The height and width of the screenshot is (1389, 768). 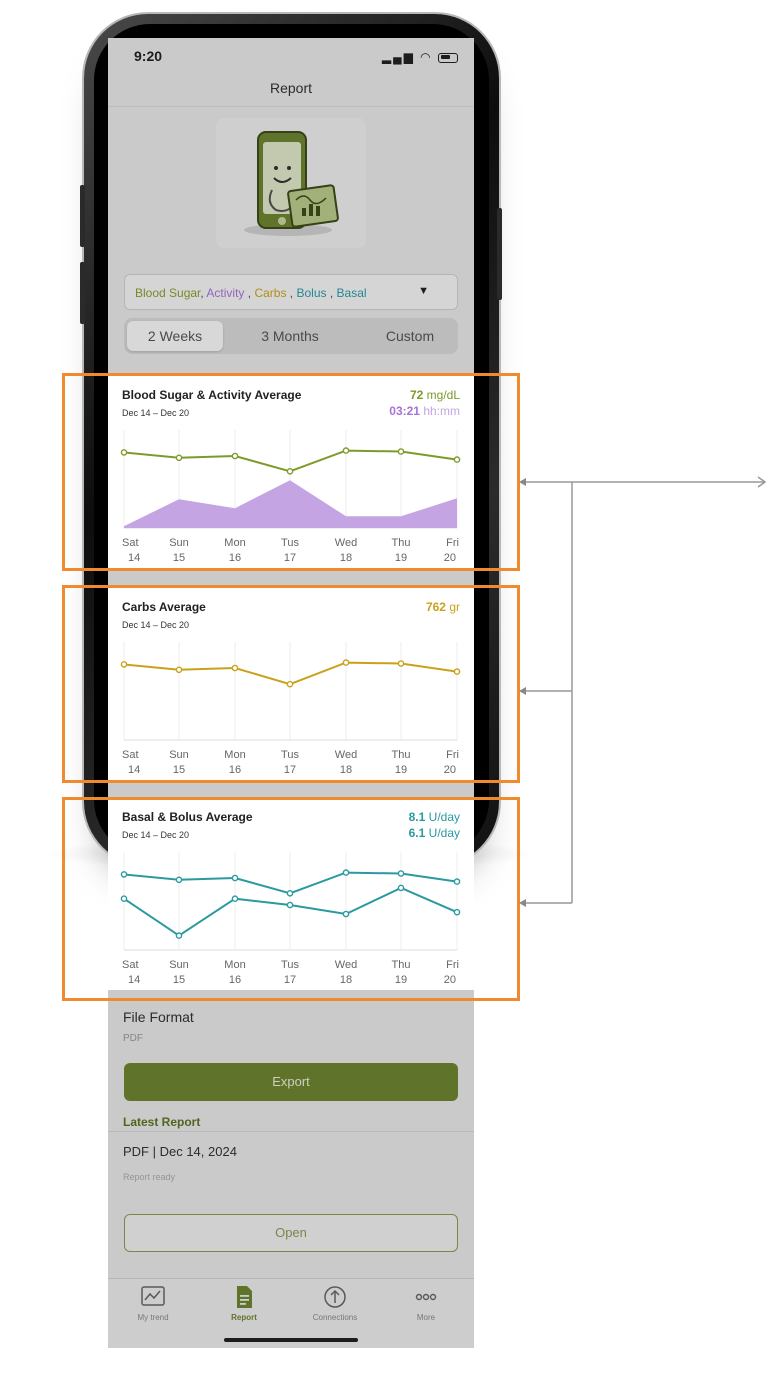 What do you see at coordinates (643, 691) in the screenshot?
I see `annotation-connector` at bounding box center [643, 691].